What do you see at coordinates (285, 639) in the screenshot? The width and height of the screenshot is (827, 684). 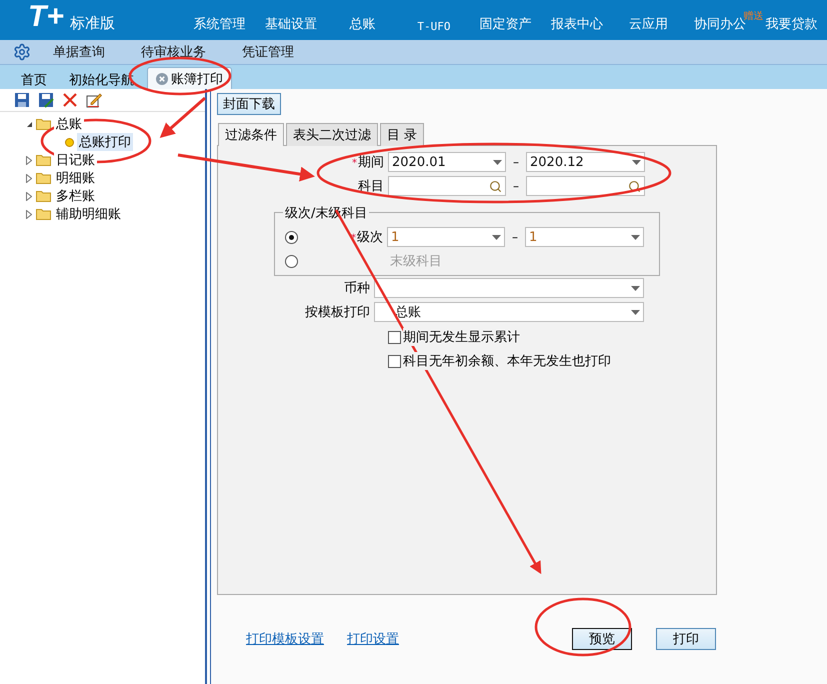 I see `link: 打印模板设置` at bounding box center [285, 639].